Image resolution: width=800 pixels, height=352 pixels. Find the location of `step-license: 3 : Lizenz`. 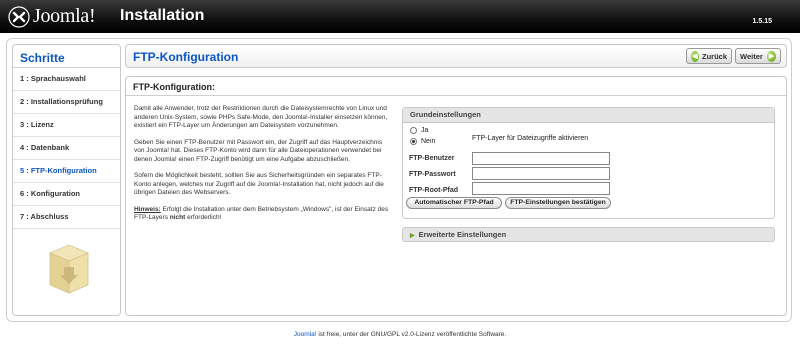

step-license: 3 : Lizenz is located at coordinates (66, 125).